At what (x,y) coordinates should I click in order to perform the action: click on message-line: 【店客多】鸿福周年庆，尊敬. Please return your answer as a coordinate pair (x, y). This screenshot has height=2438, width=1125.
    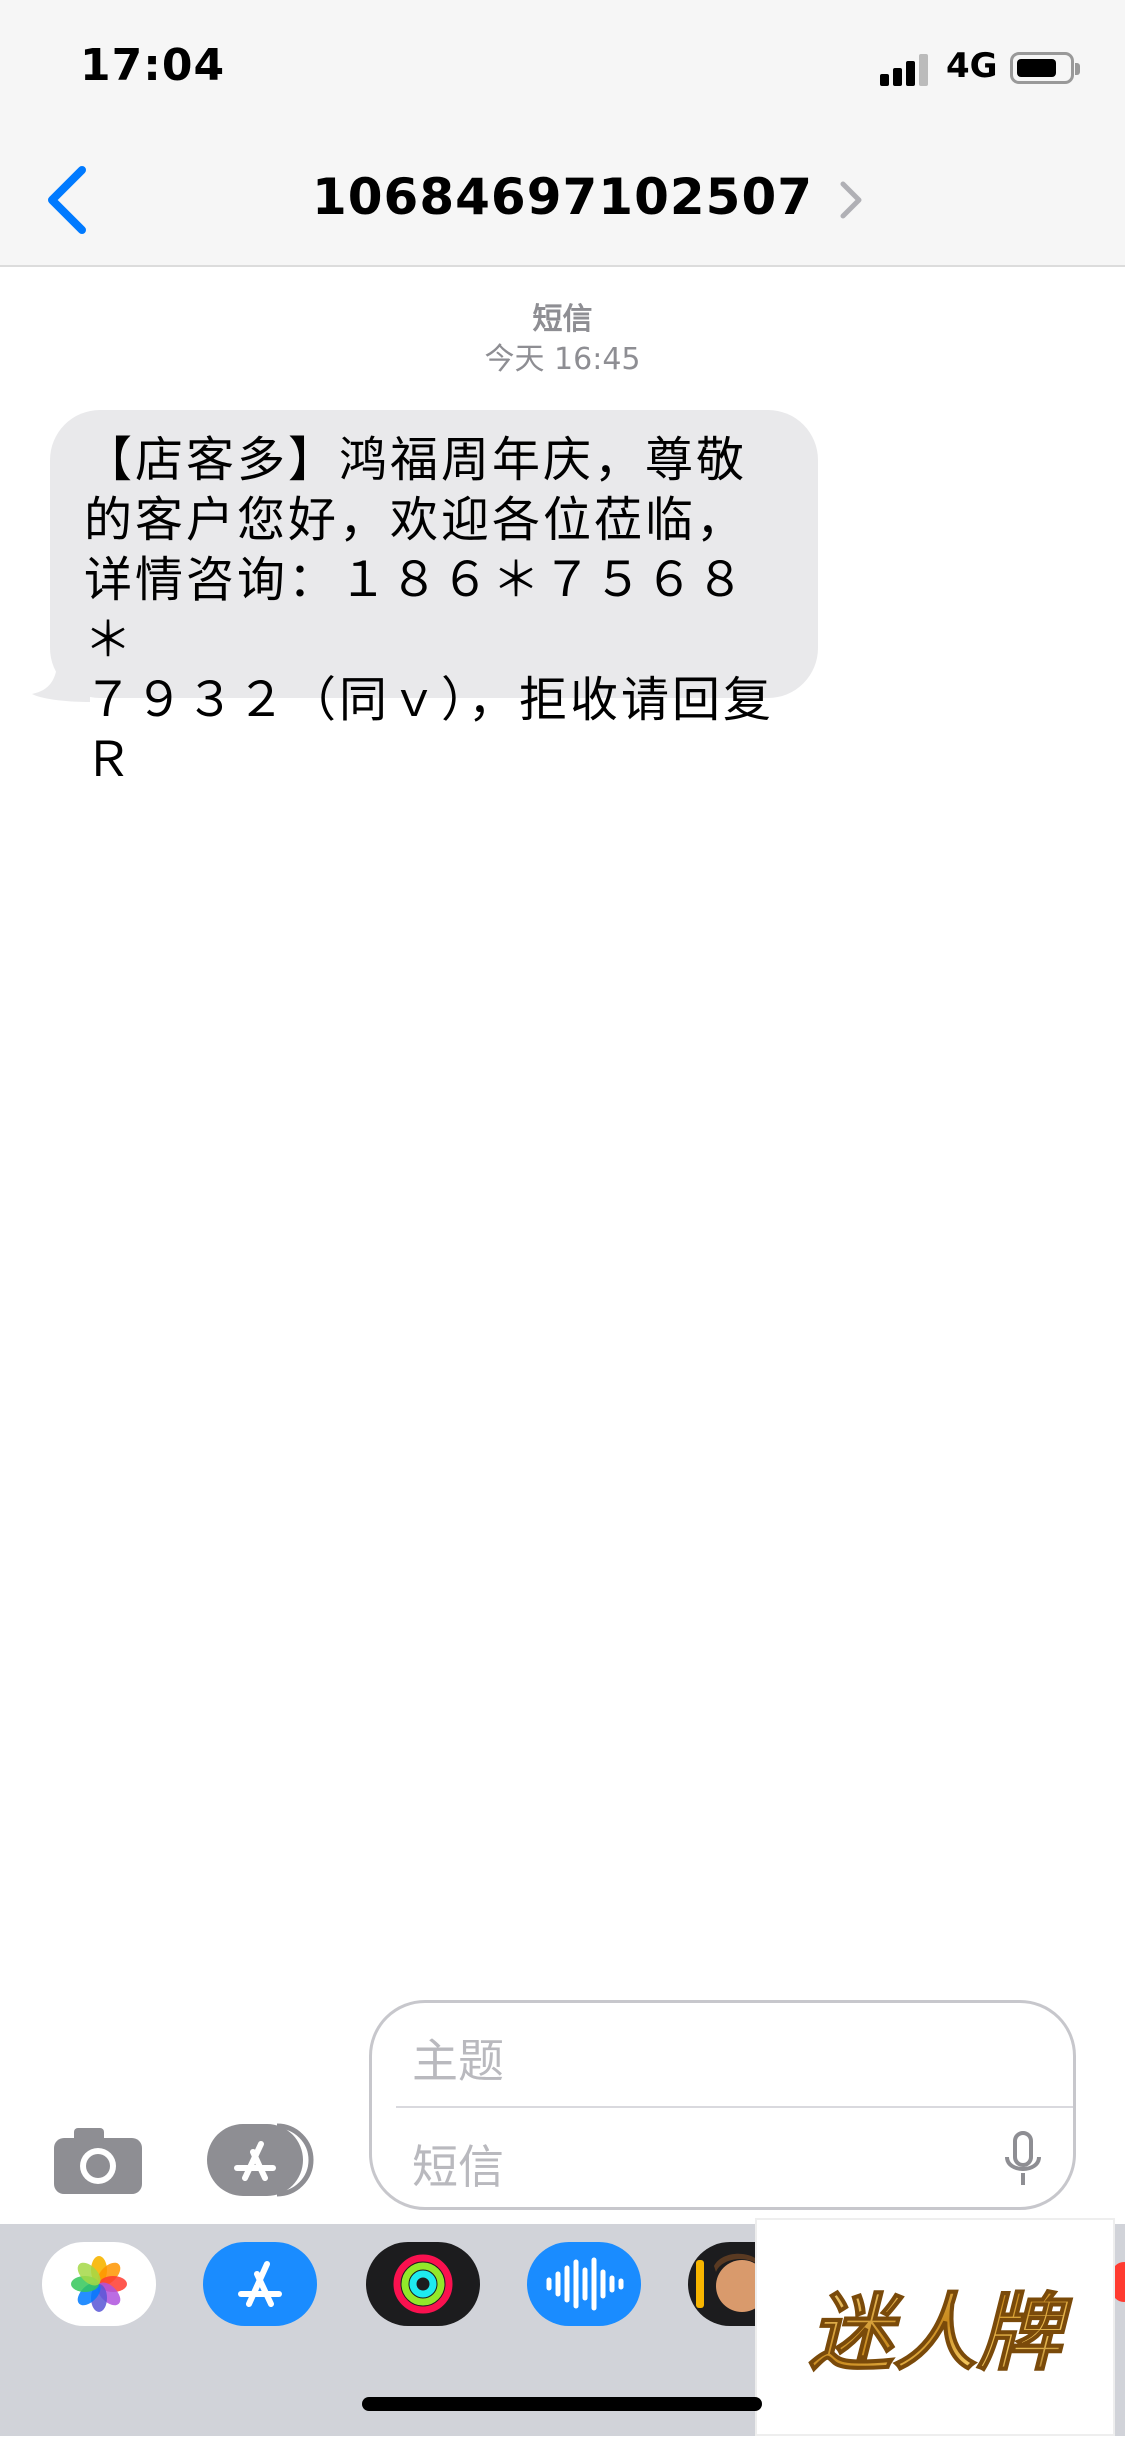
    Looking at the image, I should click on (416, 460).